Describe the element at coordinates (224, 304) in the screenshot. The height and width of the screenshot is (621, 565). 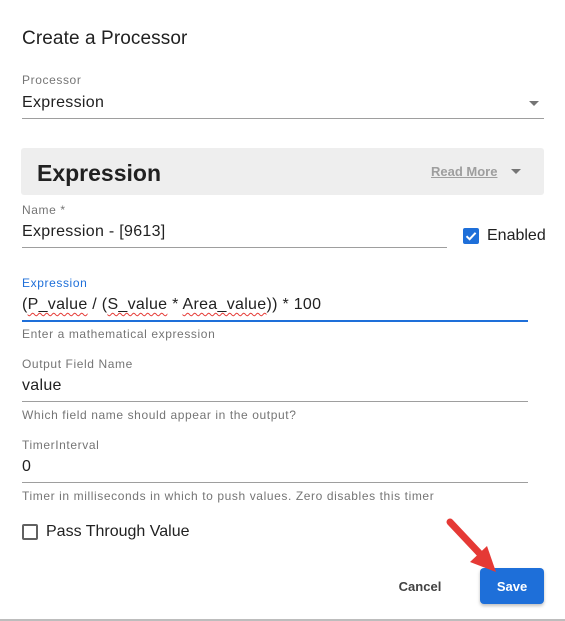
I see `expression-token-area-value: Area_value` at that location.